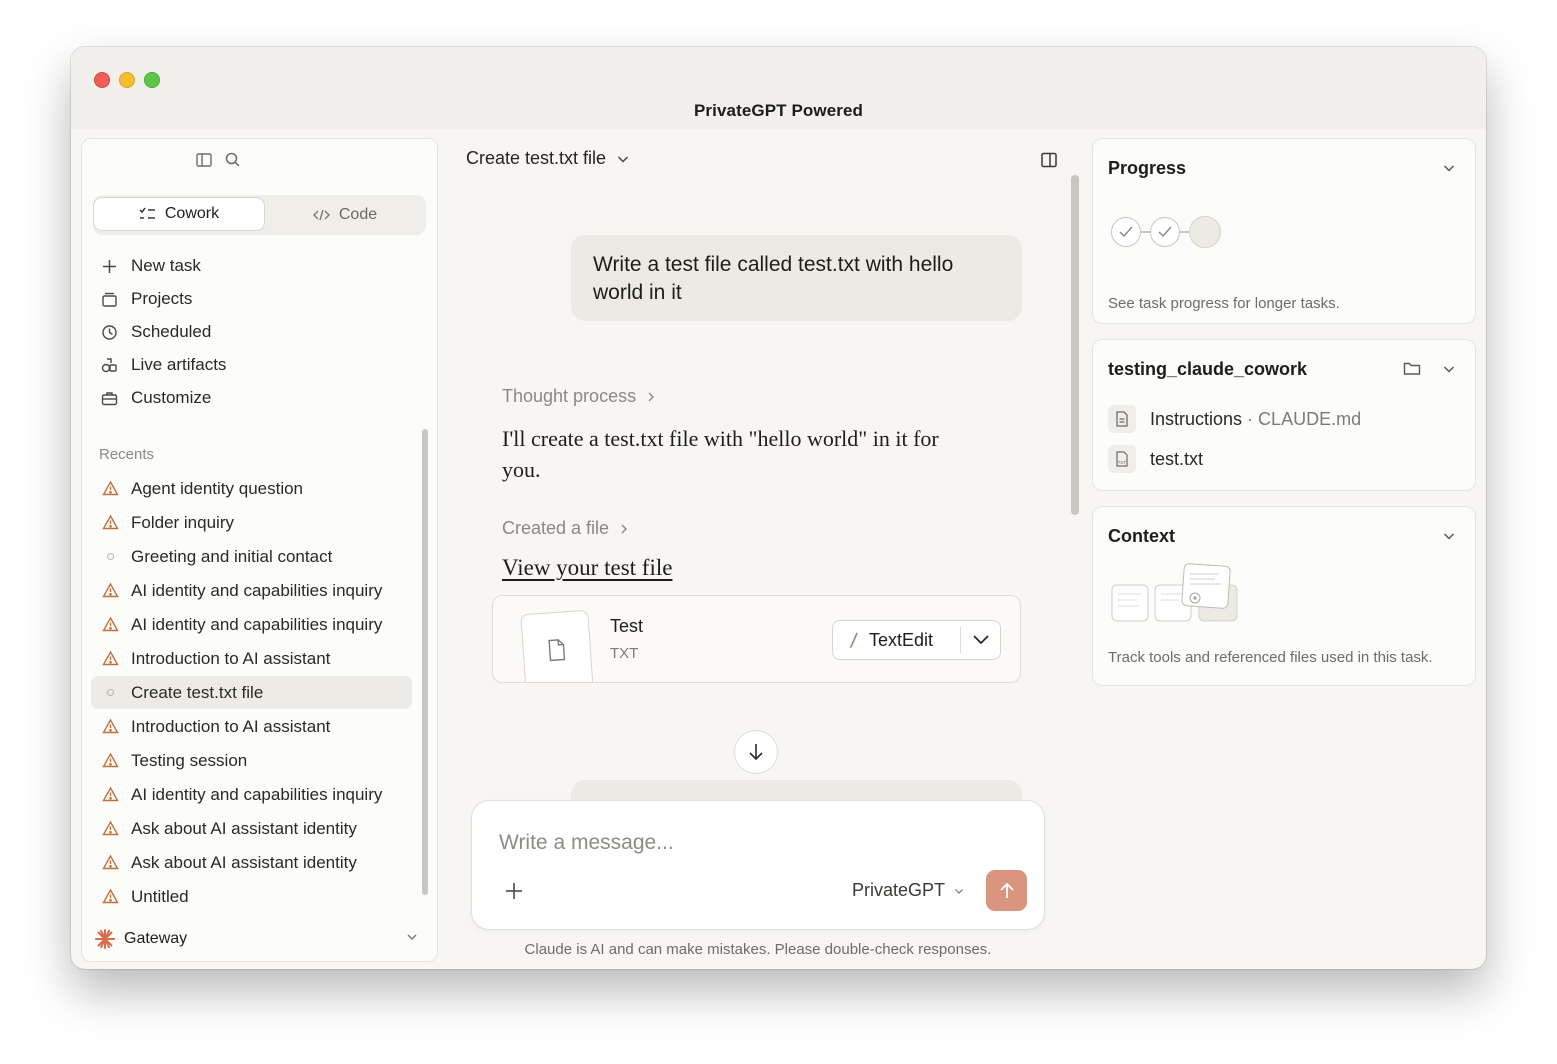 The image size is (1557, 1064). Describe the element at coordinates (556, 528) in the screenshot. I see `created-file-label: Created a file` at that location.